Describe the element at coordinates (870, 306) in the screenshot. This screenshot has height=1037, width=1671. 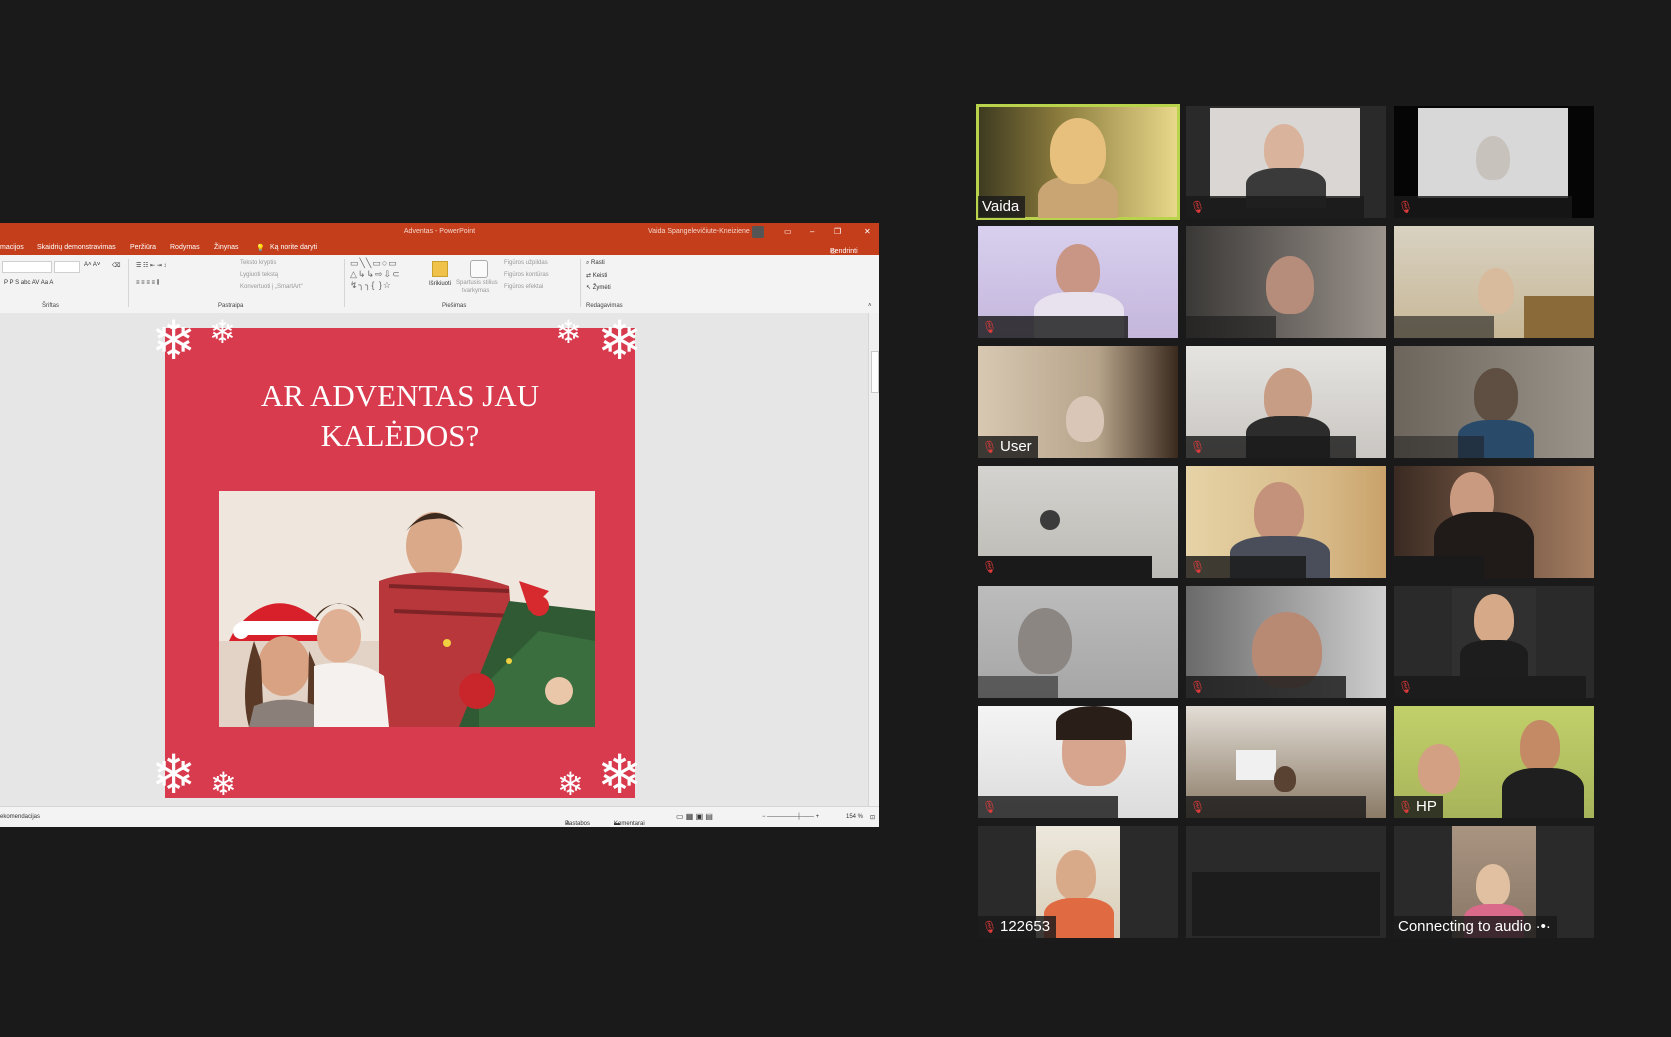
I see `collapse-ribbon-icon: ˄` at that location.